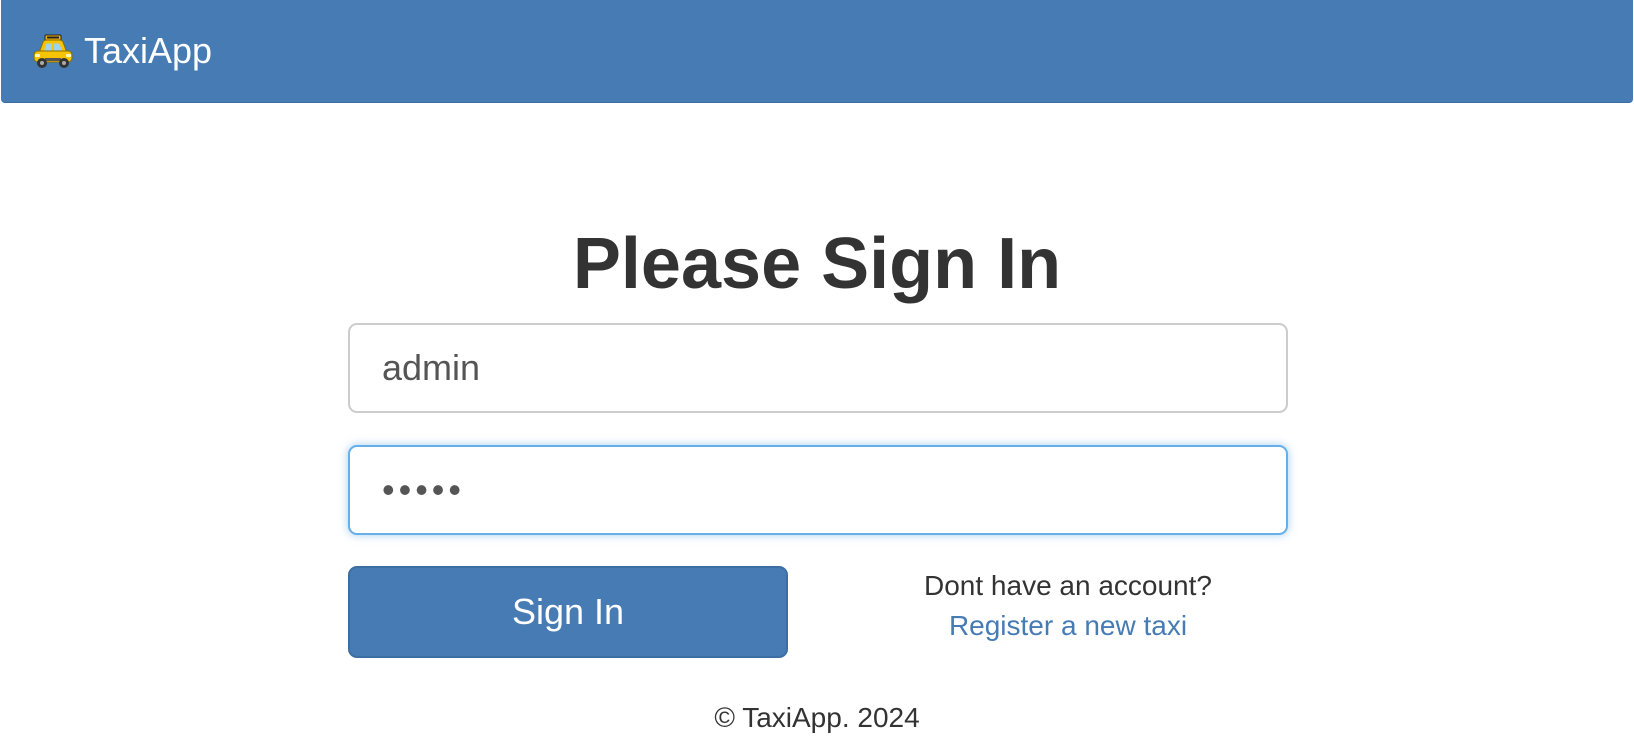 The image size is (1634, 744). I want to click on brand-link: TaxiApp, so click(121, 51).